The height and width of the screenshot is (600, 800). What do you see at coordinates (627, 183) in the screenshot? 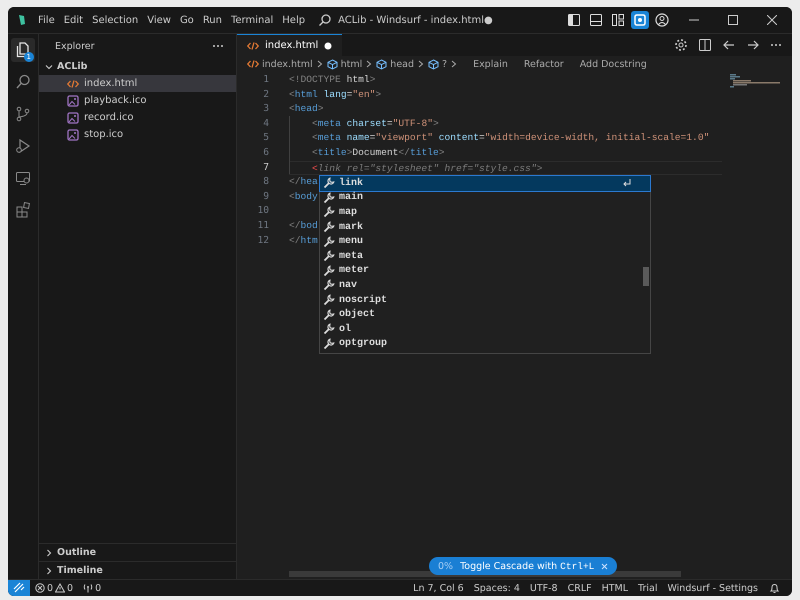
I see `return-key-icon` at bounding box center [627, 183].